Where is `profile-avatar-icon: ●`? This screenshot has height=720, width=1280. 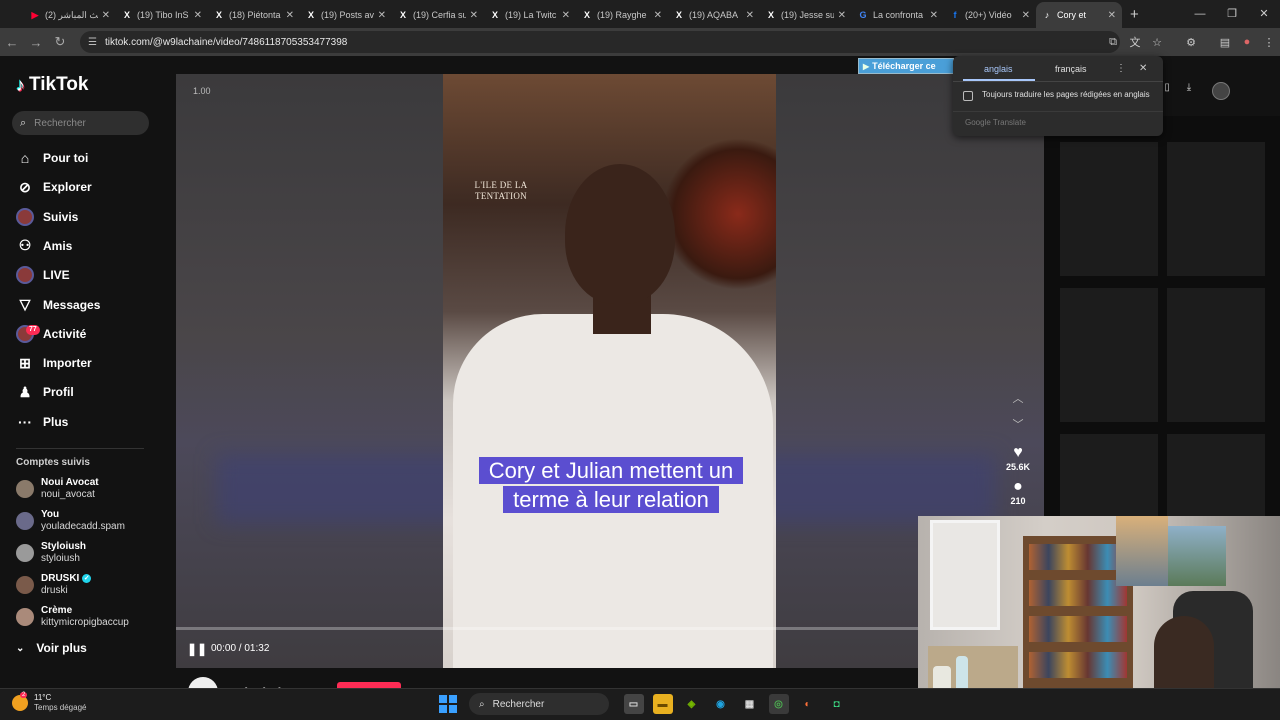
profile-avatar-icon: ● is located at coordinates (1247, 42).